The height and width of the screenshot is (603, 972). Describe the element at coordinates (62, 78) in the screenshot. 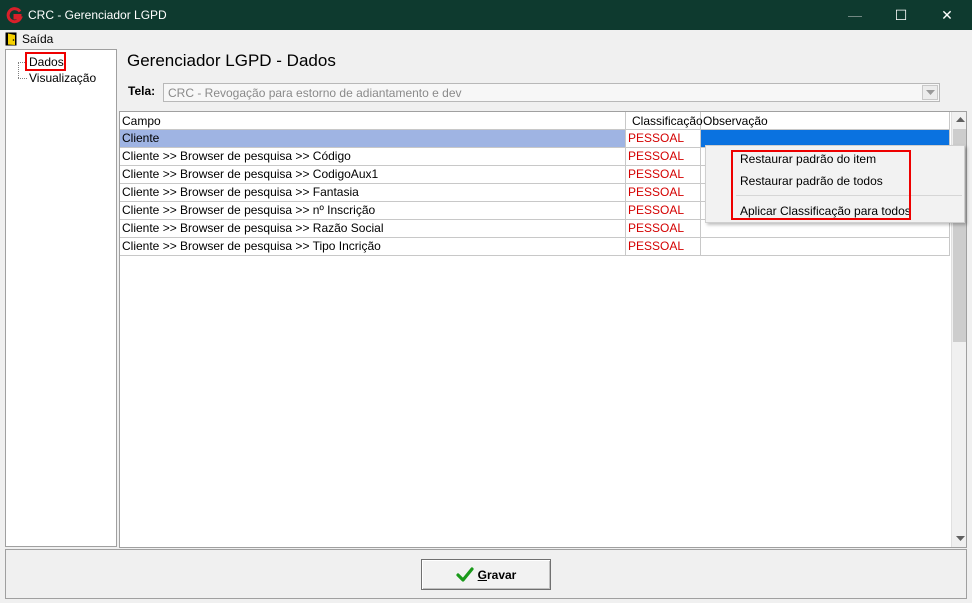

I see `tree-item-visualizacao: Visualização` at that location.